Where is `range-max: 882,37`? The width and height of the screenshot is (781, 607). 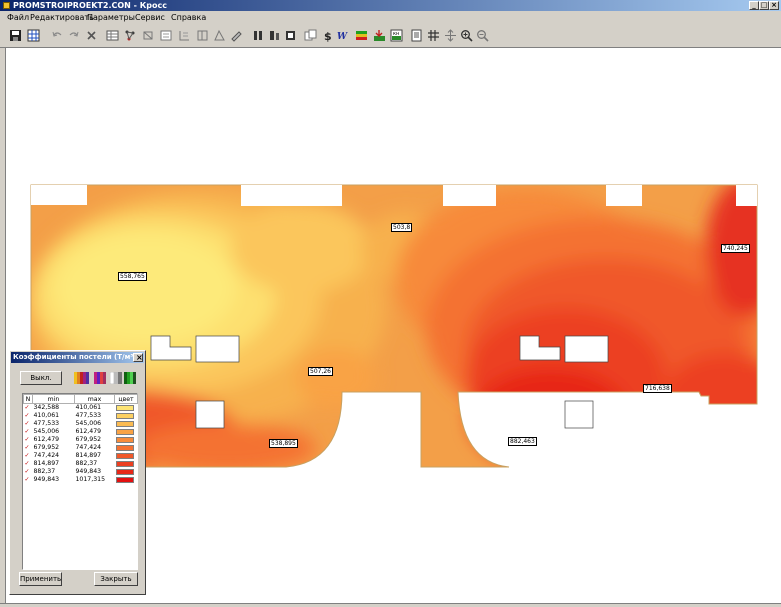 range-max: 882,37 is located at coordinates (86, 463).